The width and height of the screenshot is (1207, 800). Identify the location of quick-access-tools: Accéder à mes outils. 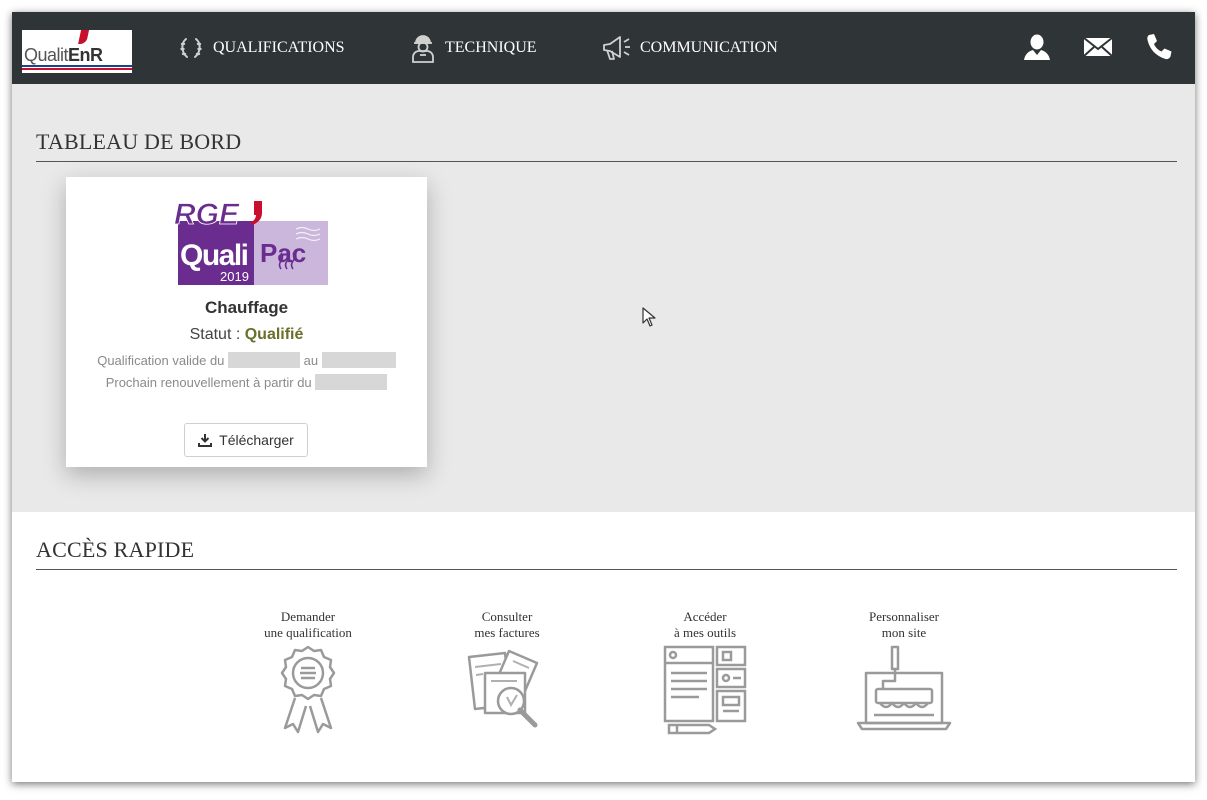
(705, 672).